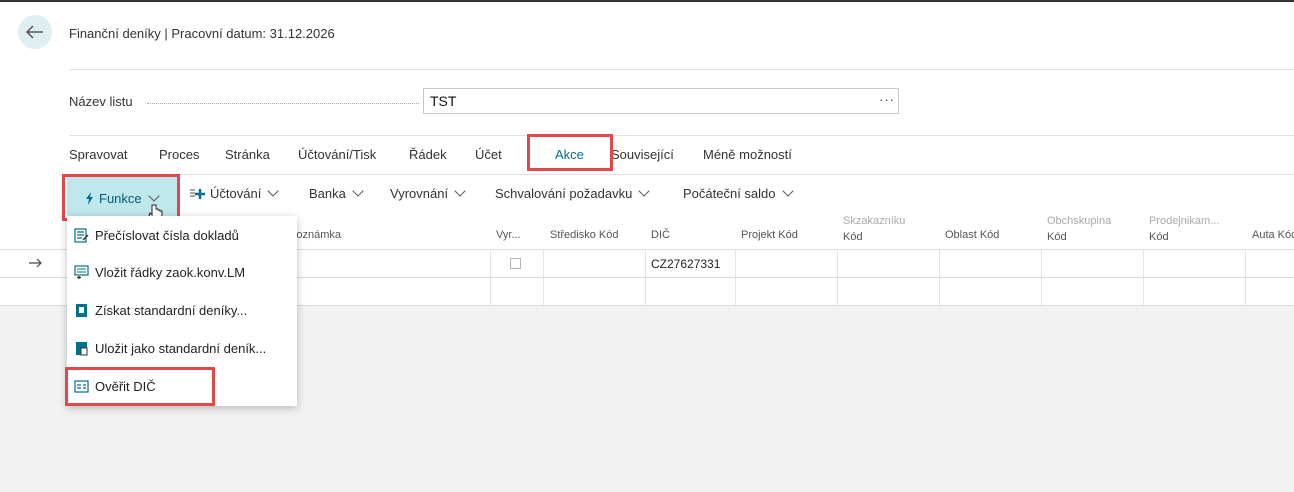 This screenshot has height=492, width=1294. I want to click on post-icon, so click(197, 193).